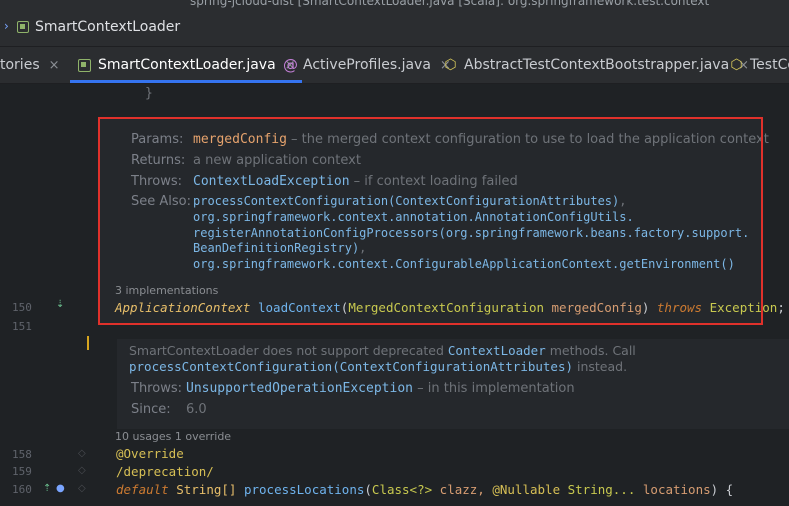 The image size is (789, 506). I want to click on default-keyword: default, so click(142, 489).